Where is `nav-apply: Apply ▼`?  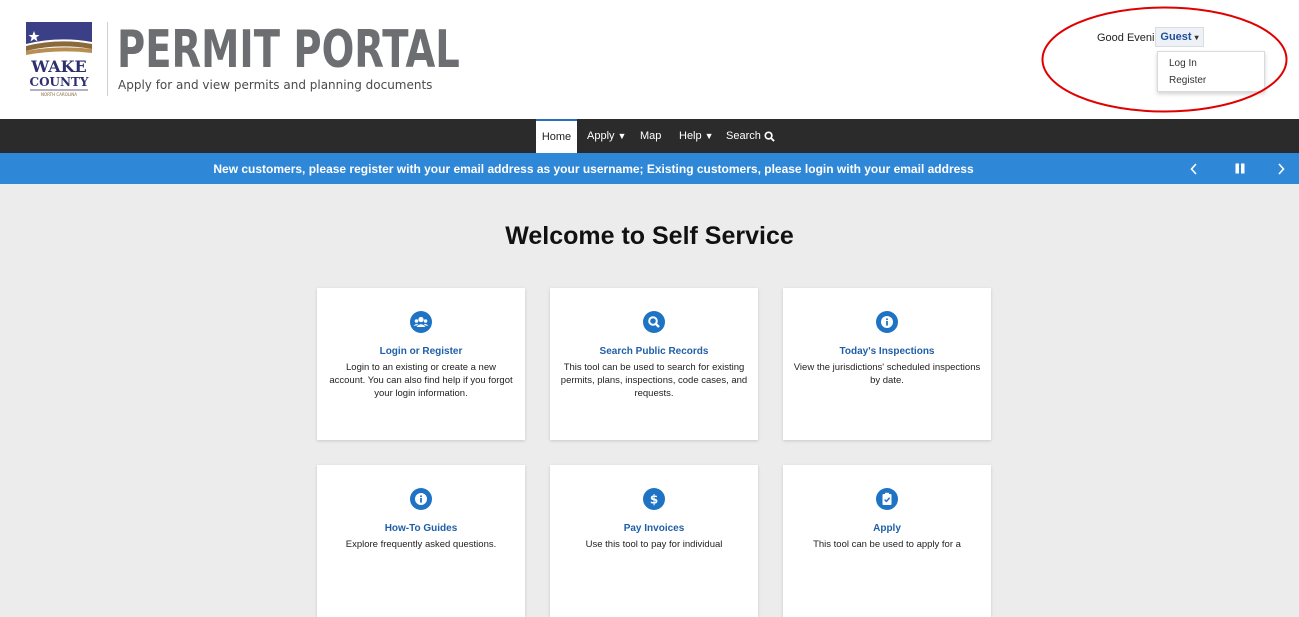
nav-apply: Apply ▼ is located at coordinates (606, 136).